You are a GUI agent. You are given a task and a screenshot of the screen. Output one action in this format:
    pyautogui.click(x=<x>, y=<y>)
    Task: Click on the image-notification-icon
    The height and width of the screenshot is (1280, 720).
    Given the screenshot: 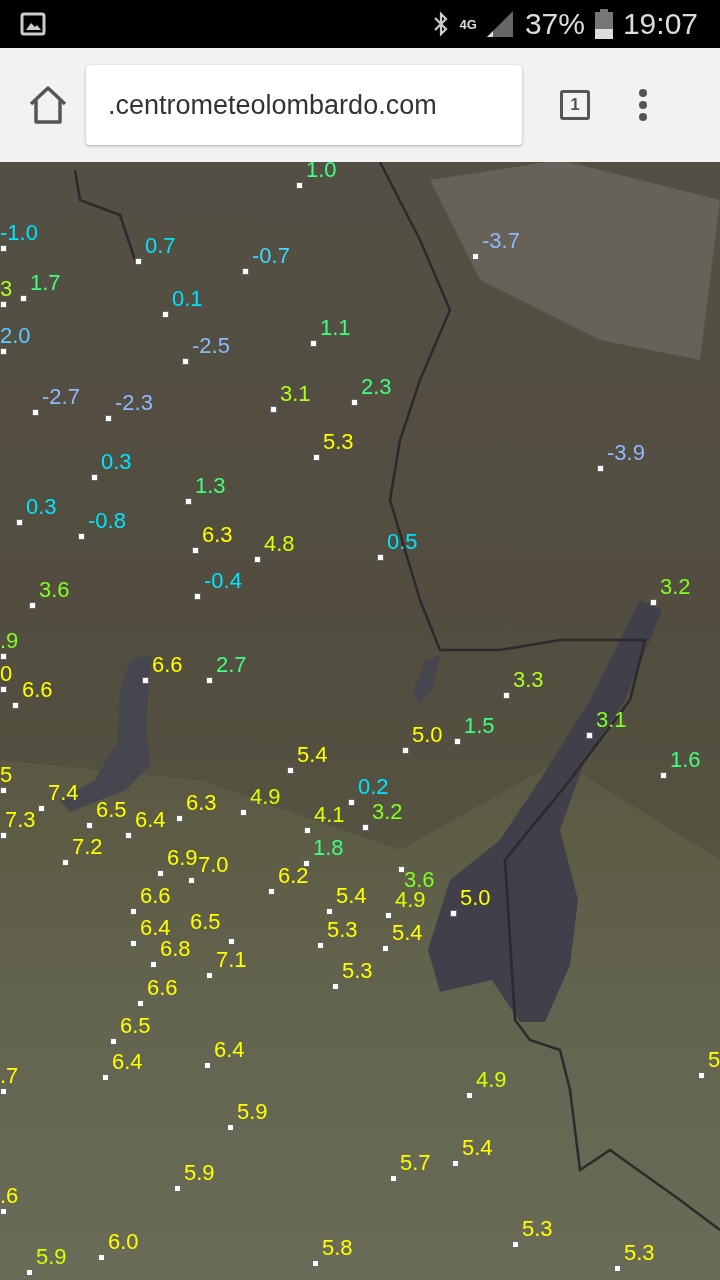 What is the action you would take?
    pyautogui.click(x=33, y=24)
    